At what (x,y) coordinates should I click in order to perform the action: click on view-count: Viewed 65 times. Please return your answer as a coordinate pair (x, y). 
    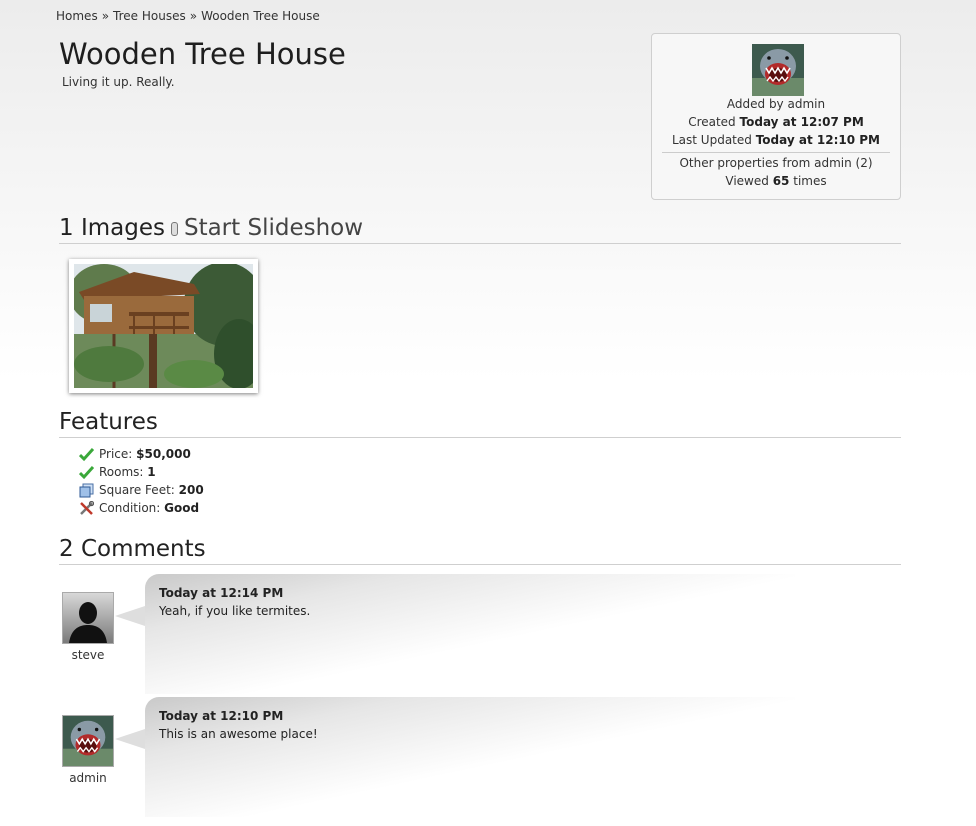
    Looking at the image, I should click on (776, 181).